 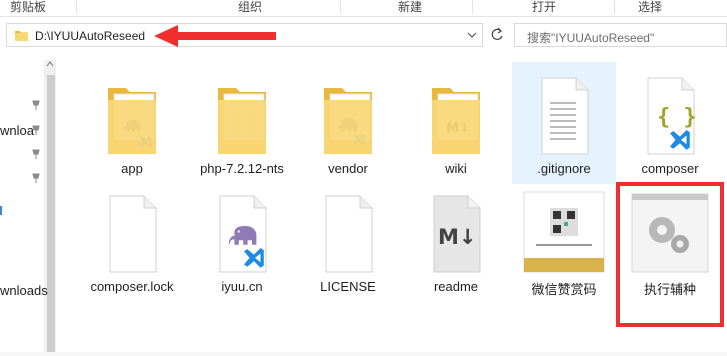 I want to click on nav-item-downloads: wnloa, so click(x=17, y=130).